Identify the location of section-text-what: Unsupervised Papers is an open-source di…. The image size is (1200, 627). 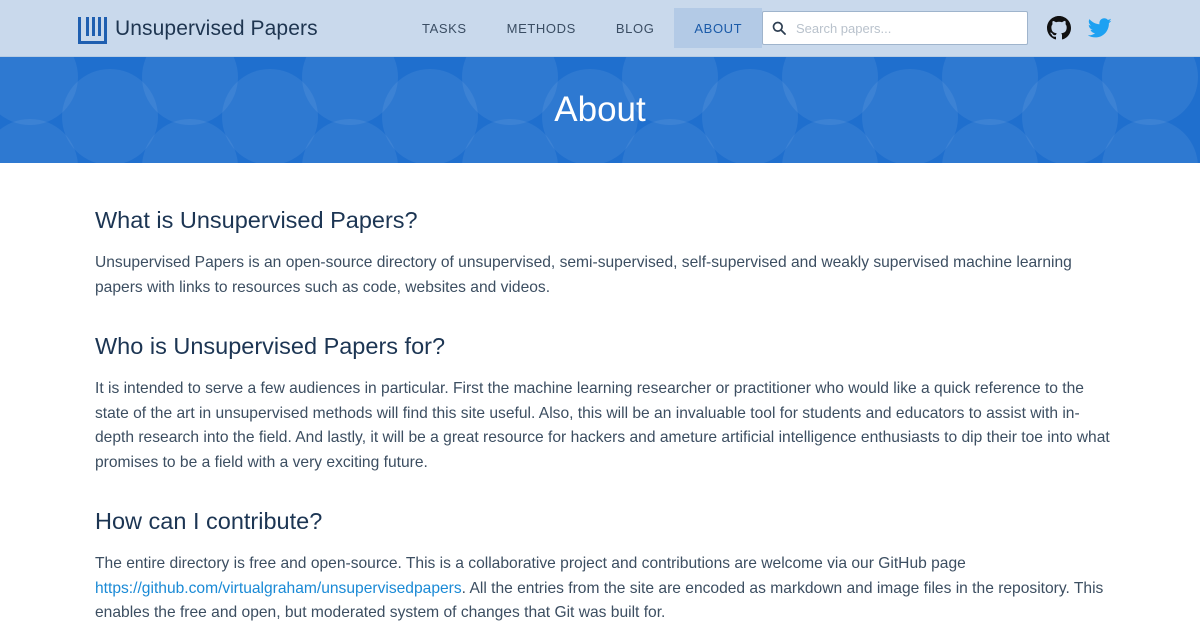
(583, 275).